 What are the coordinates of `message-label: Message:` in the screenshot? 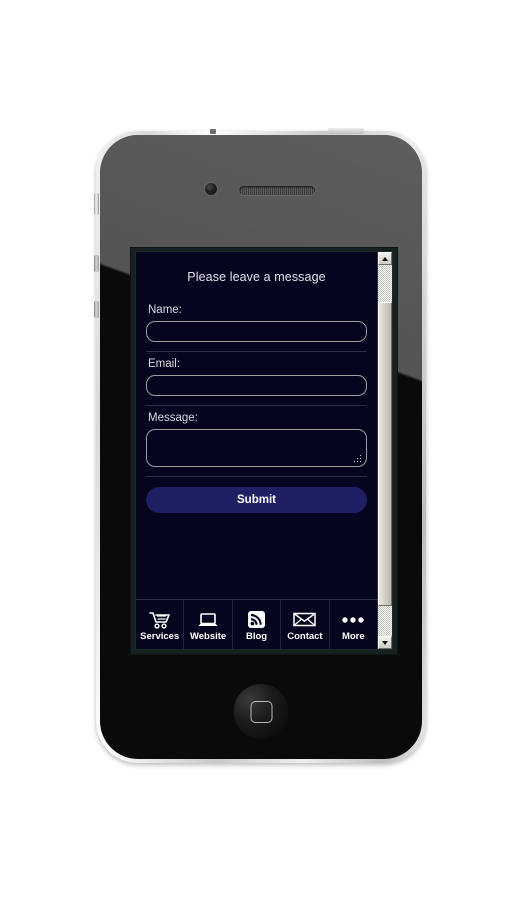 It's located at (173, 418).